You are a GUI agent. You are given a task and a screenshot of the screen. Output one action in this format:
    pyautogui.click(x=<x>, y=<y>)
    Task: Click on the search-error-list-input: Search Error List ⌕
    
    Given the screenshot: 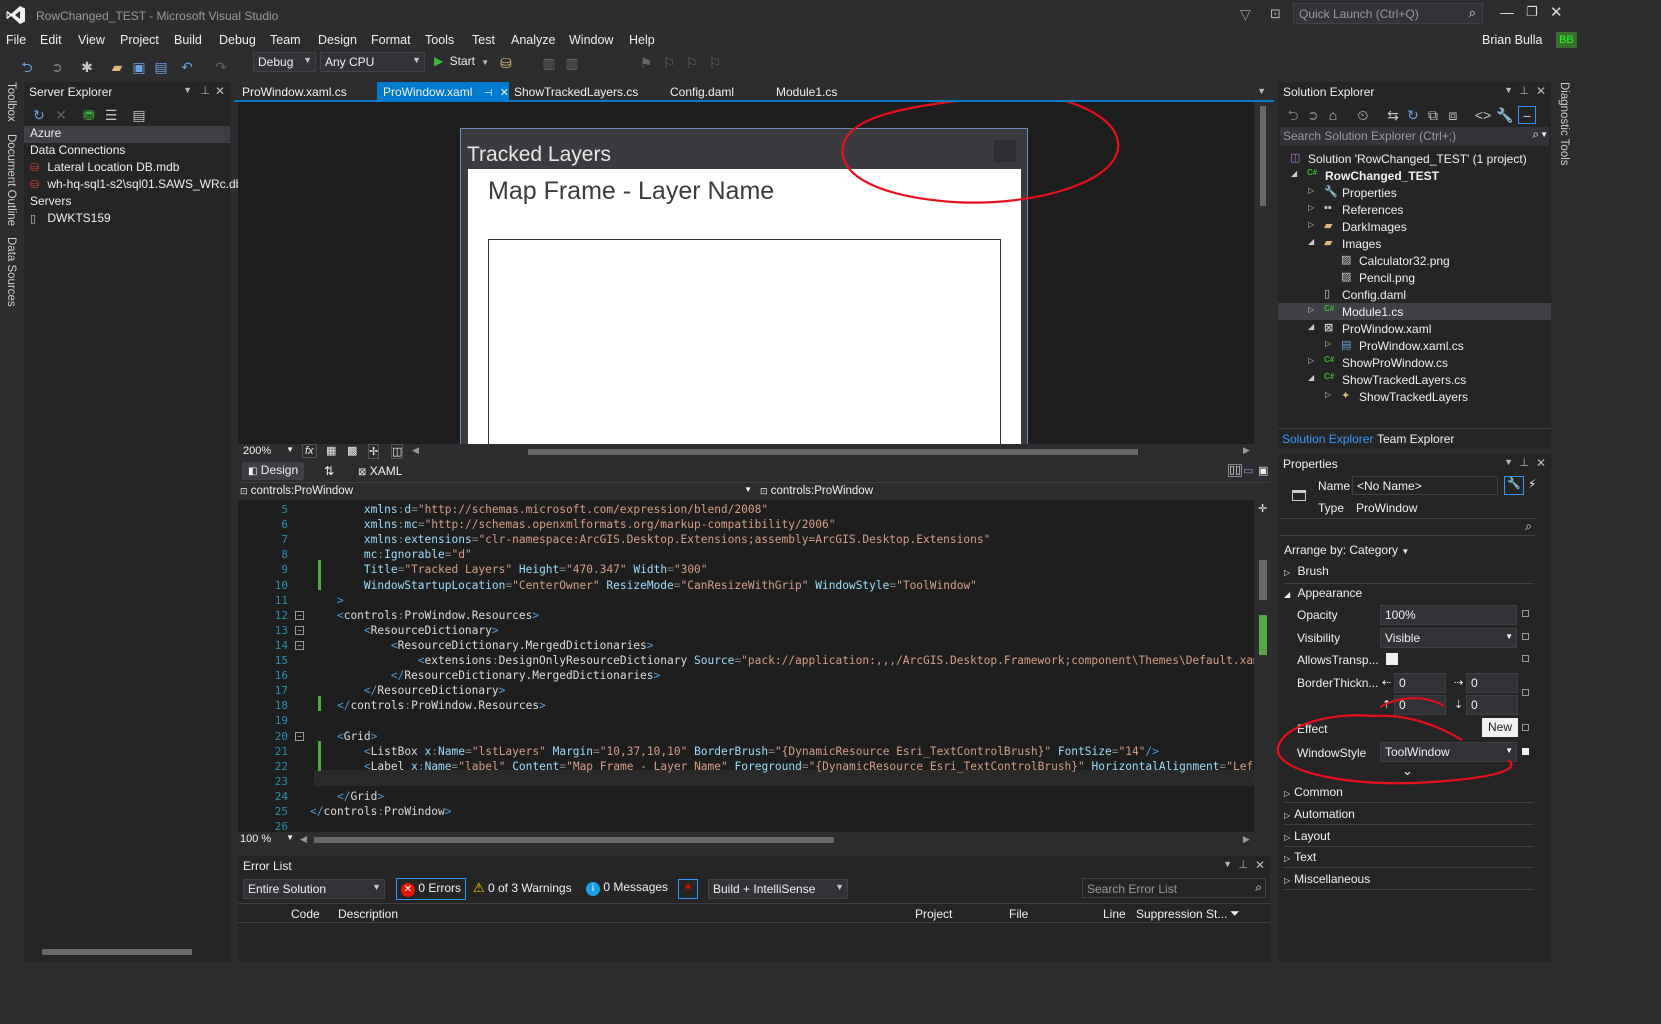 What is the action you would take?
    pyautogui.click(x=1174, y=888)
    